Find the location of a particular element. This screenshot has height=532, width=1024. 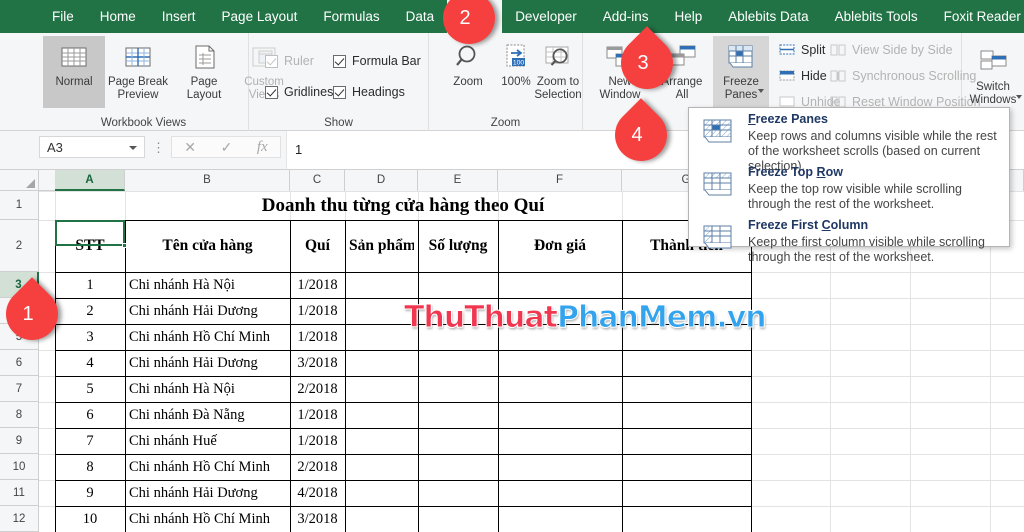

table-header-cell: Đơn giá is located at coordinates (560, 246).